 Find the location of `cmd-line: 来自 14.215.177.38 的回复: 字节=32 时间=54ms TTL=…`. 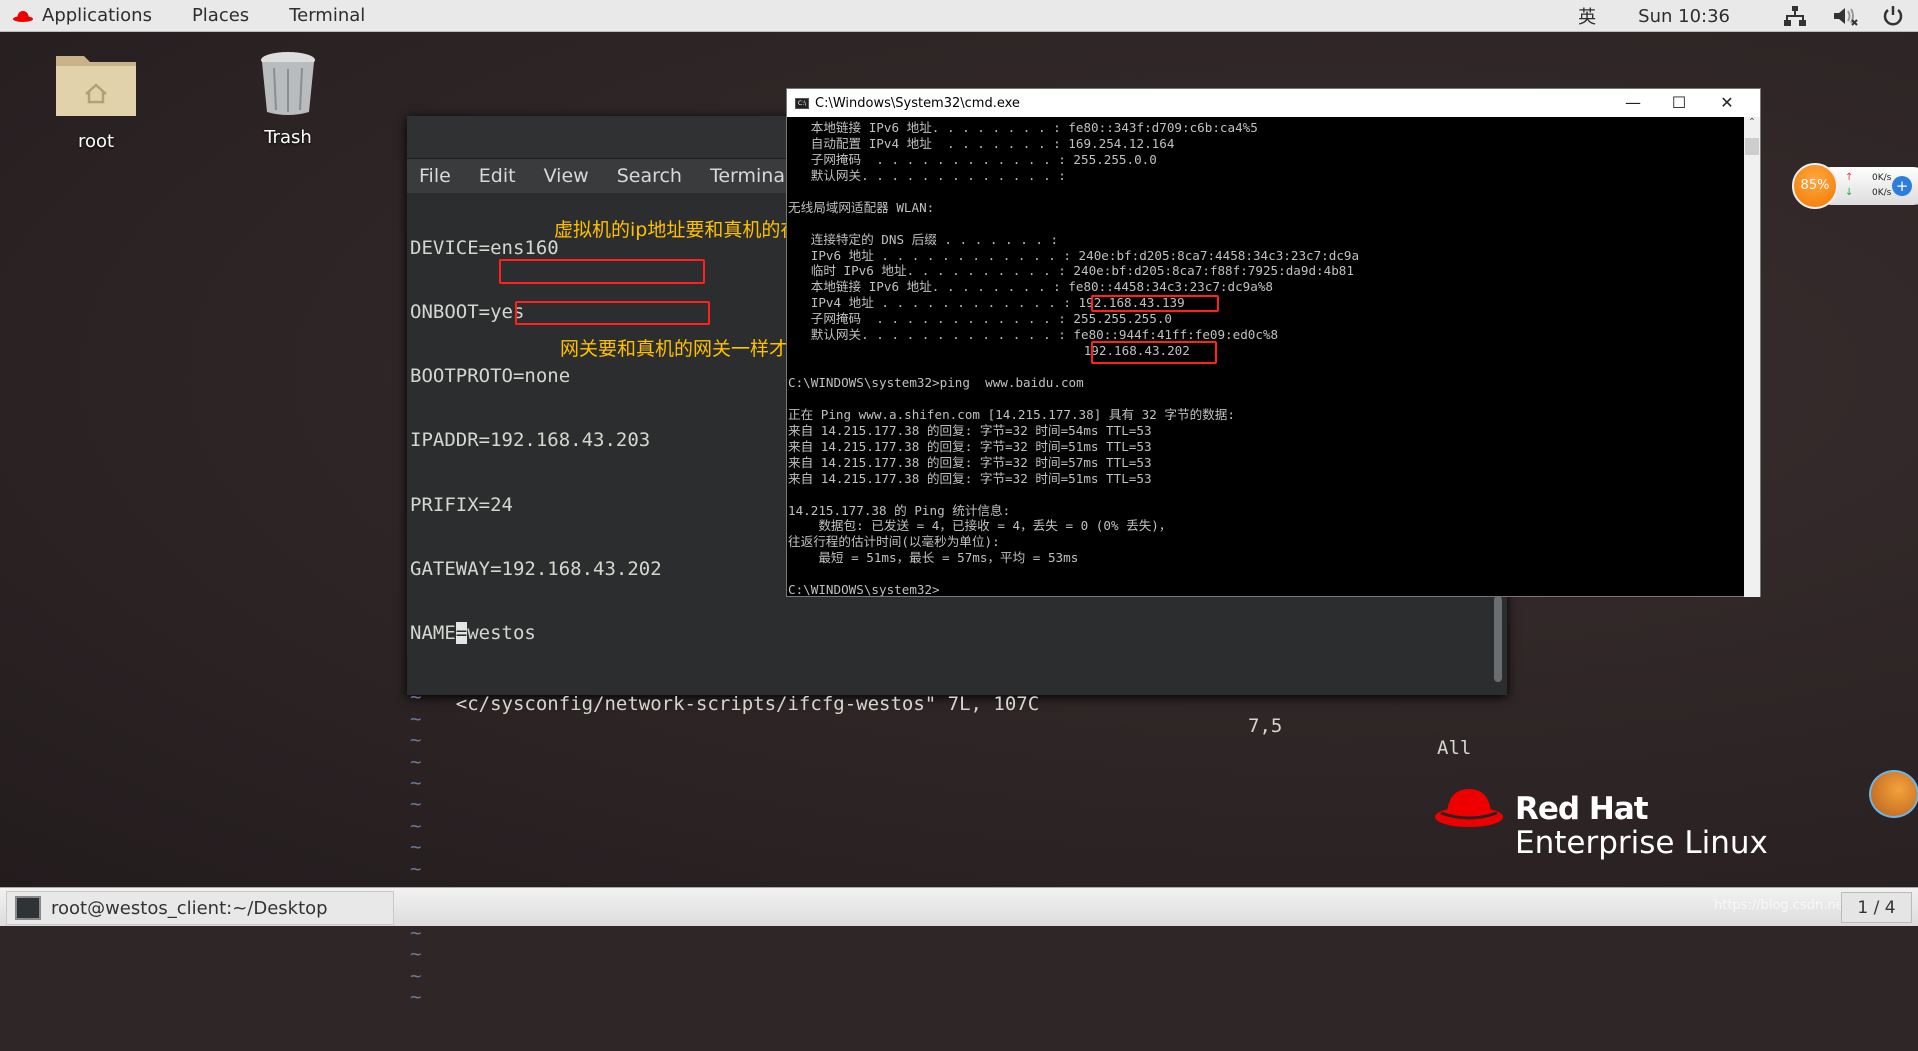

cmd-line: 来自 14.215.177.38 的回复: 字节=32 时间=54ms TTL=… is located at coordinates (970, 430).